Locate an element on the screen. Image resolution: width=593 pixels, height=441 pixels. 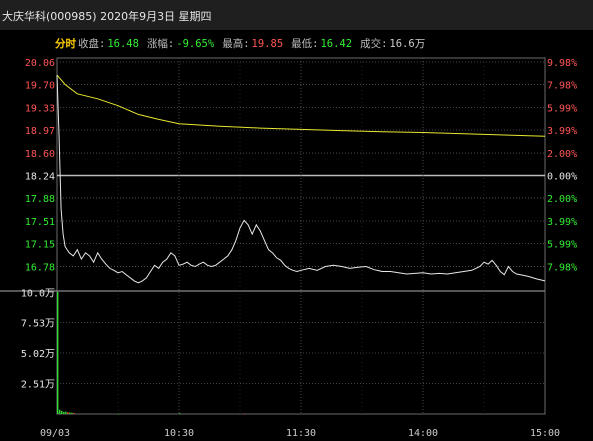
volume-tick-label: 5.02万 is located at coordinates (38, 354).